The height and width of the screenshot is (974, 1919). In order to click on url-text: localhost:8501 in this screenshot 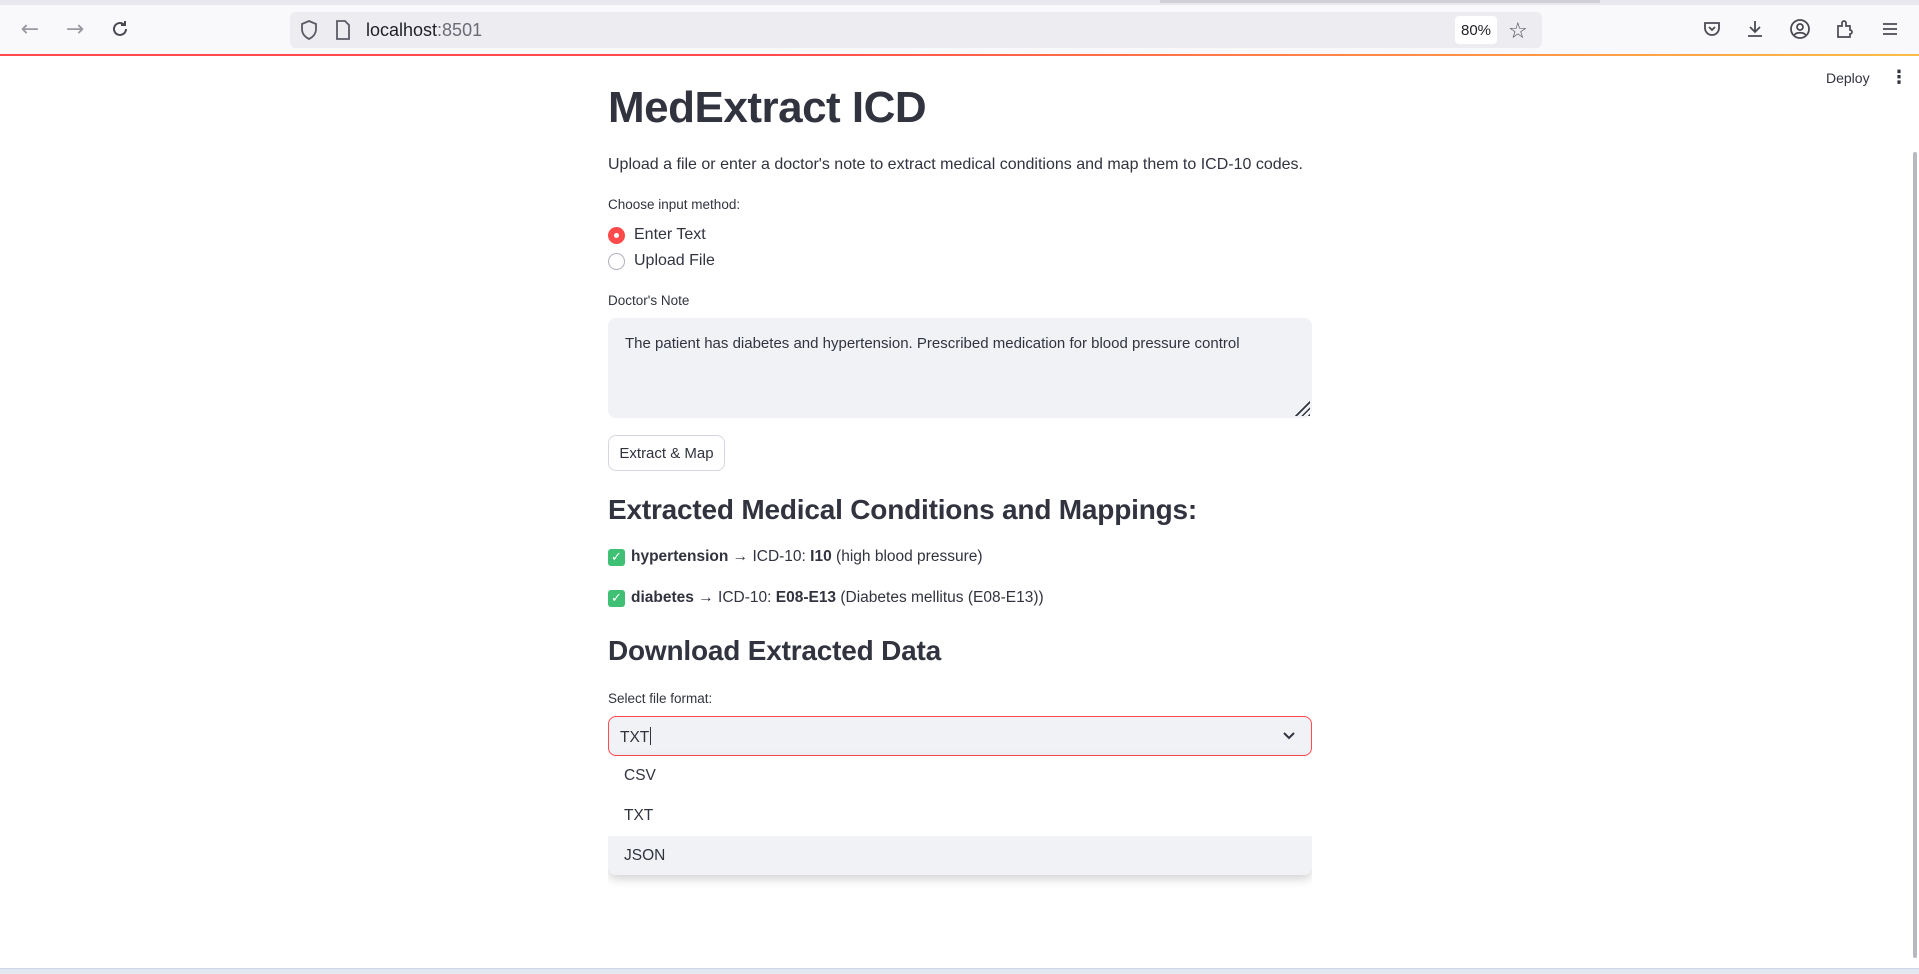, I will do `click(424, 30)`.